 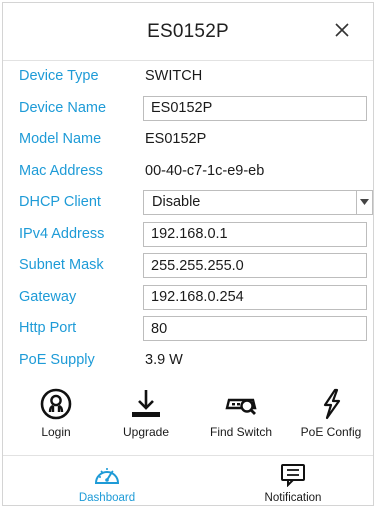 I want to click on http-port-field, so click(x=255, y=328).